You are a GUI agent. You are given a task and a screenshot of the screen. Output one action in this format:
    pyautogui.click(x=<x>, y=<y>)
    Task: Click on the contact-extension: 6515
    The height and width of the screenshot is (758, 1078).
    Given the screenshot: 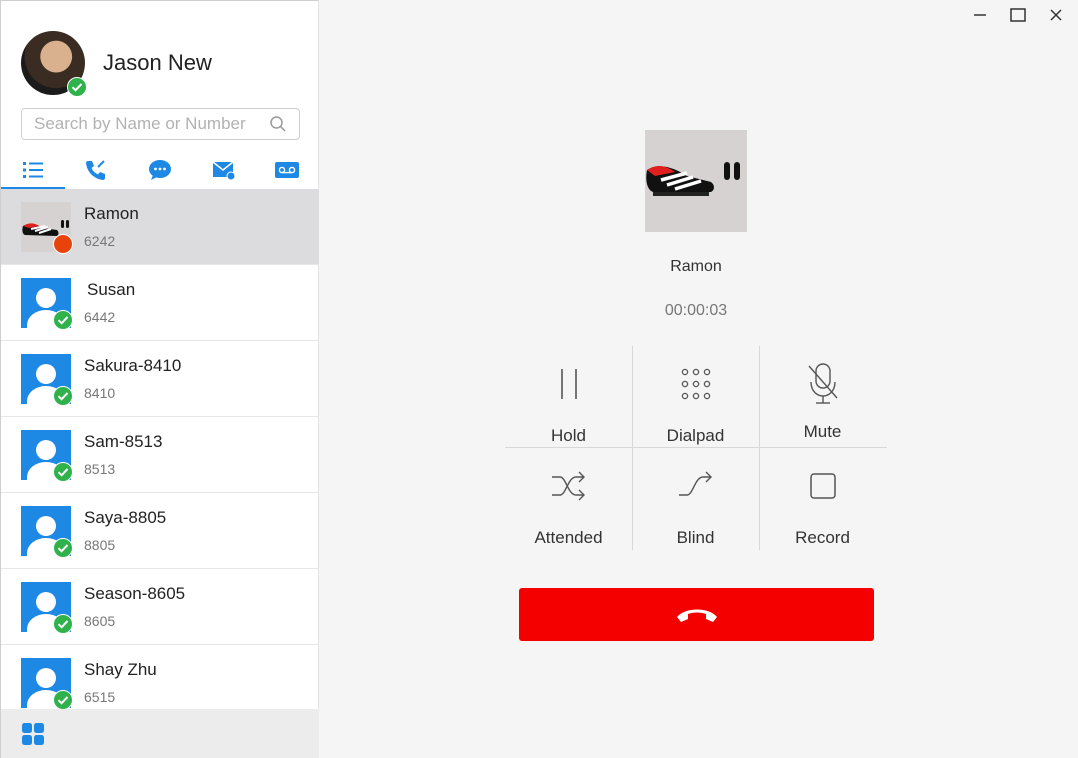 What is the action you would take?
    pyautogui.click(x=100, y=697)
    